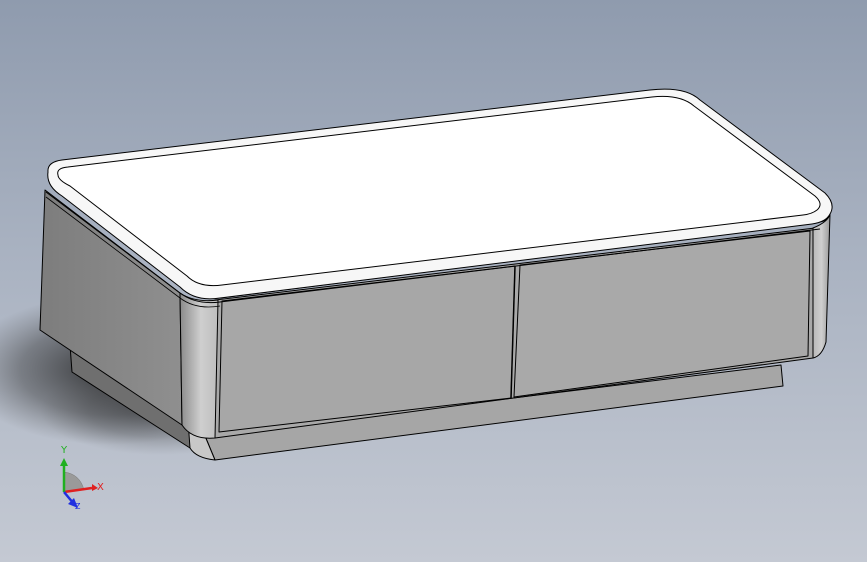 The image size is (867, 562). Describe the element at coordinates (199, 365) in the screenshot. I see `front-left-rounded-corner` at that location.